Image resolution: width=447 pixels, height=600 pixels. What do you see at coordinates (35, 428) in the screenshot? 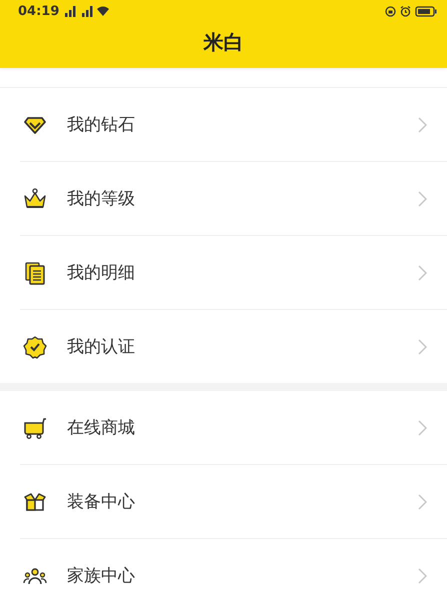
I see `cart-icon` at bounding box center [35, 428].